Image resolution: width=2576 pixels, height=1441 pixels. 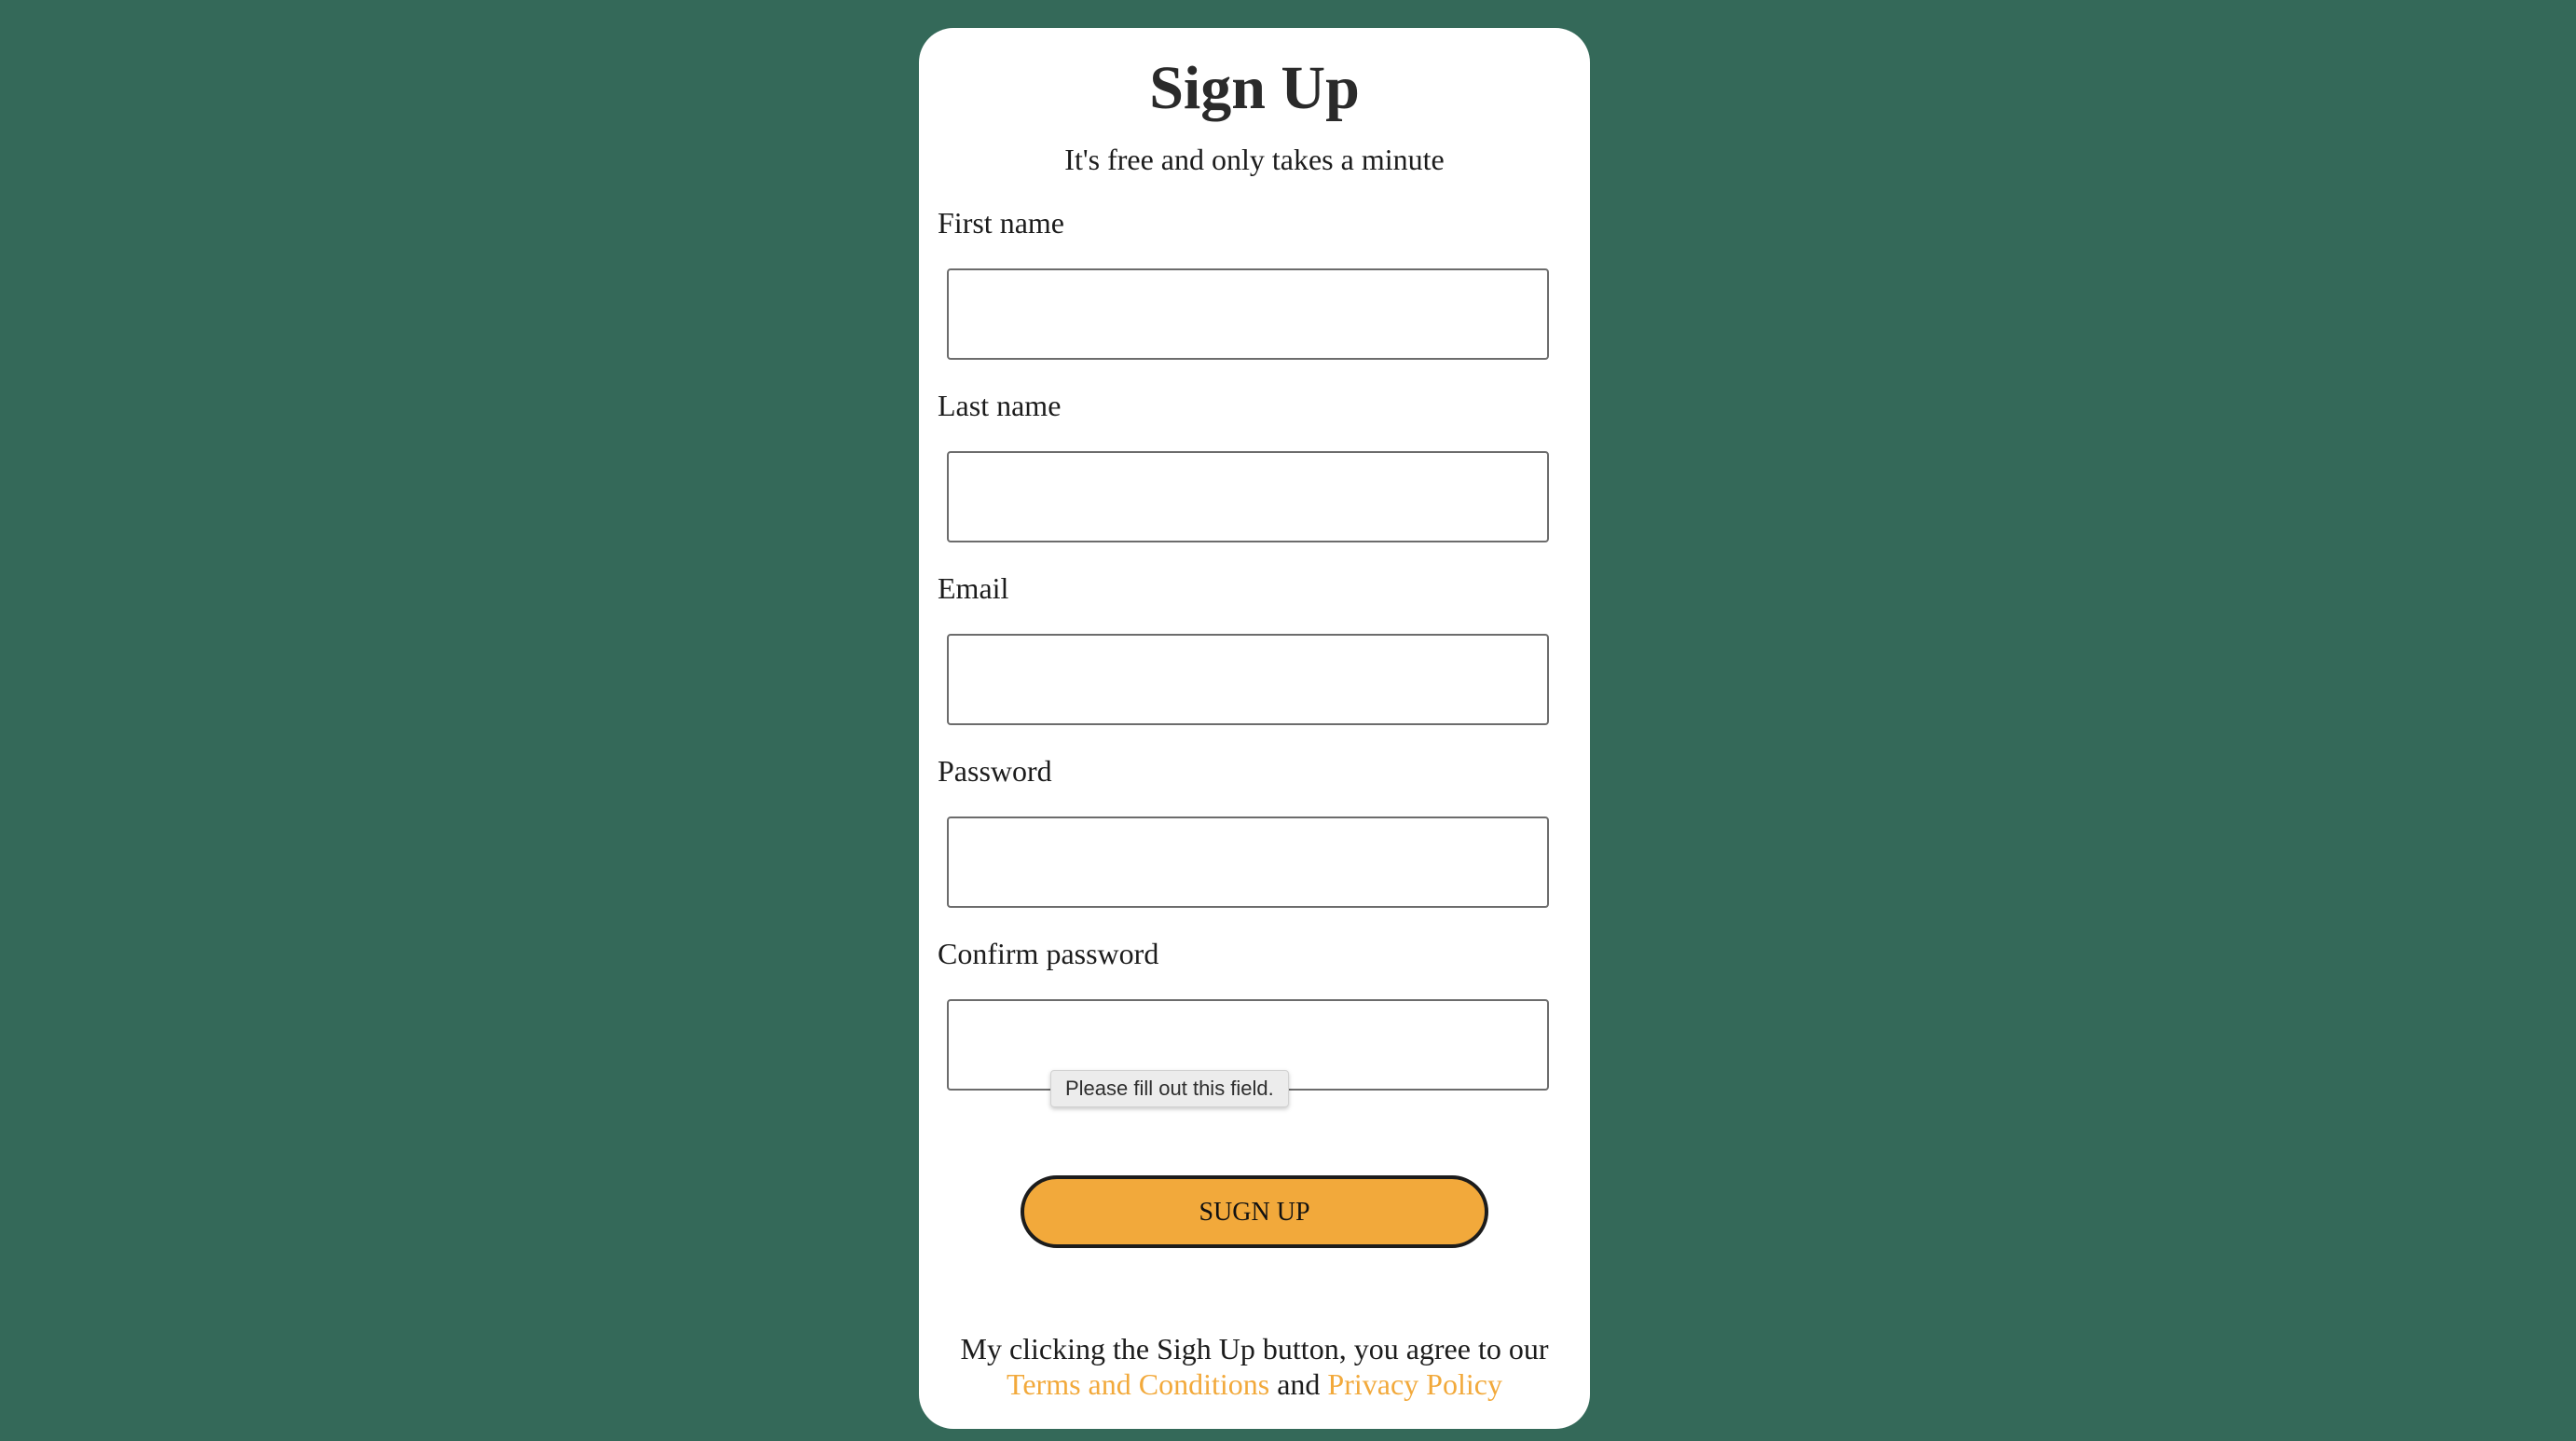 I want to click on password-label: Password, so click(x=995, y=771).